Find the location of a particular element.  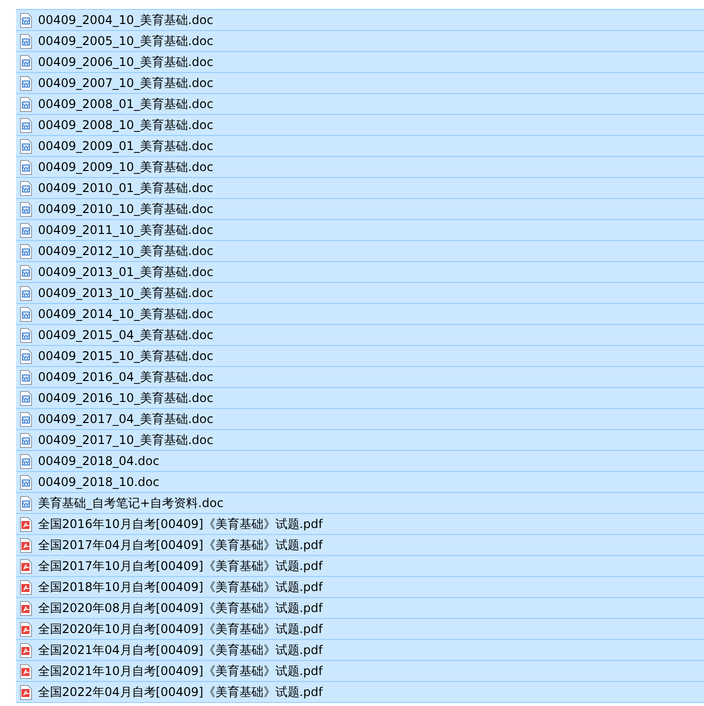

file-row: 00409_2013_10_美育基础.doc is located at coordinates (360, 293).